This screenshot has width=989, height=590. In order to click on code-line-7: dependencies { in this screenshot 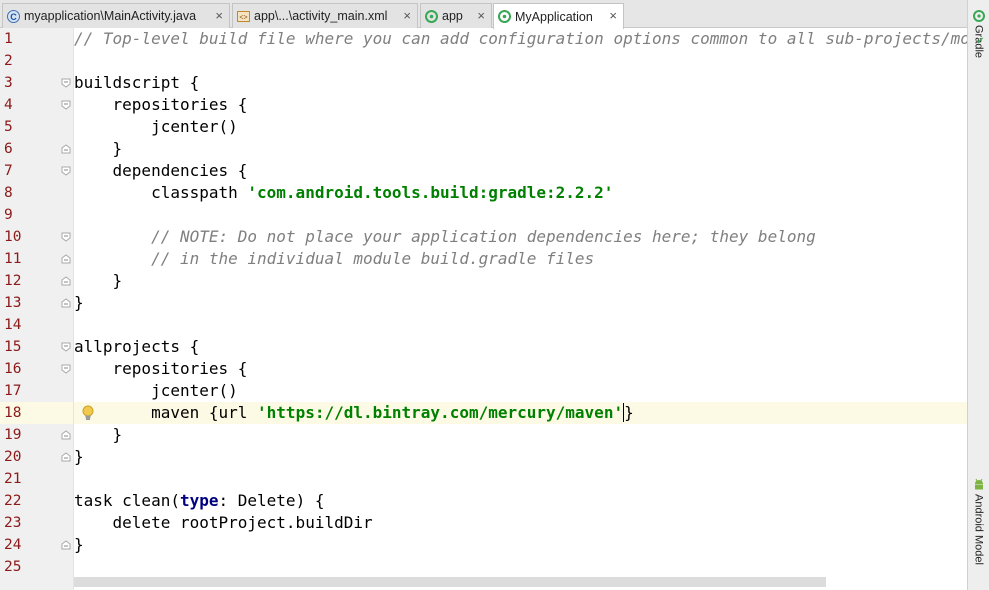, I will do `click(161, 170)`.